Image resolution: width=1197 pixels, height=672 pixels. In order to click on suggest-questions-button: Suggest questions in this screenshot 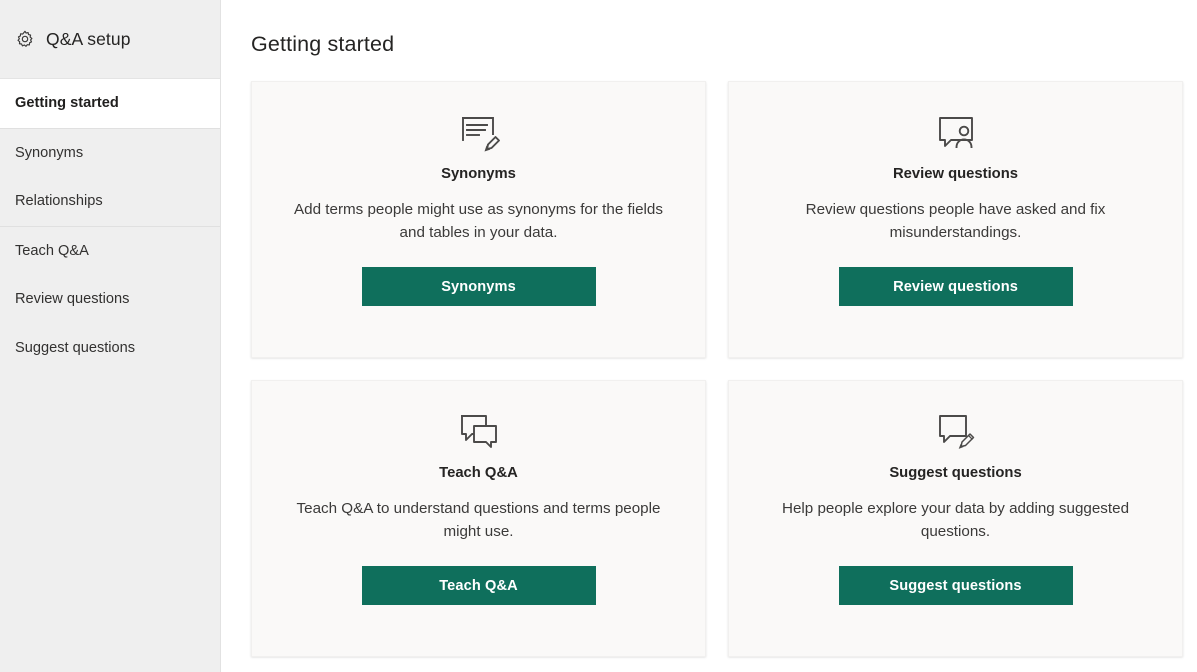, I will do `click(955, 585)`.